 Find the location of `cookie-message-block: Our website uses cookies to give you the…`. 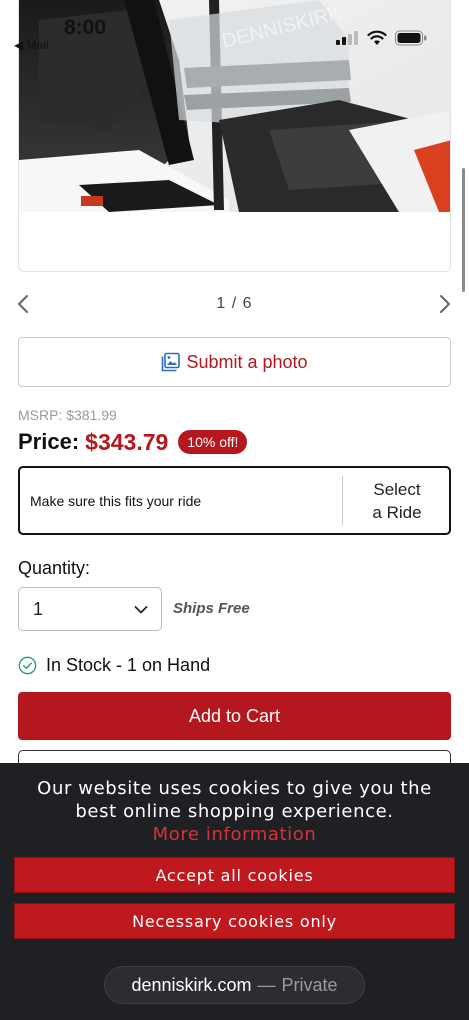

cookie-message-block: Our website uses cookies to give you the… is located at coordinates (234, 811).